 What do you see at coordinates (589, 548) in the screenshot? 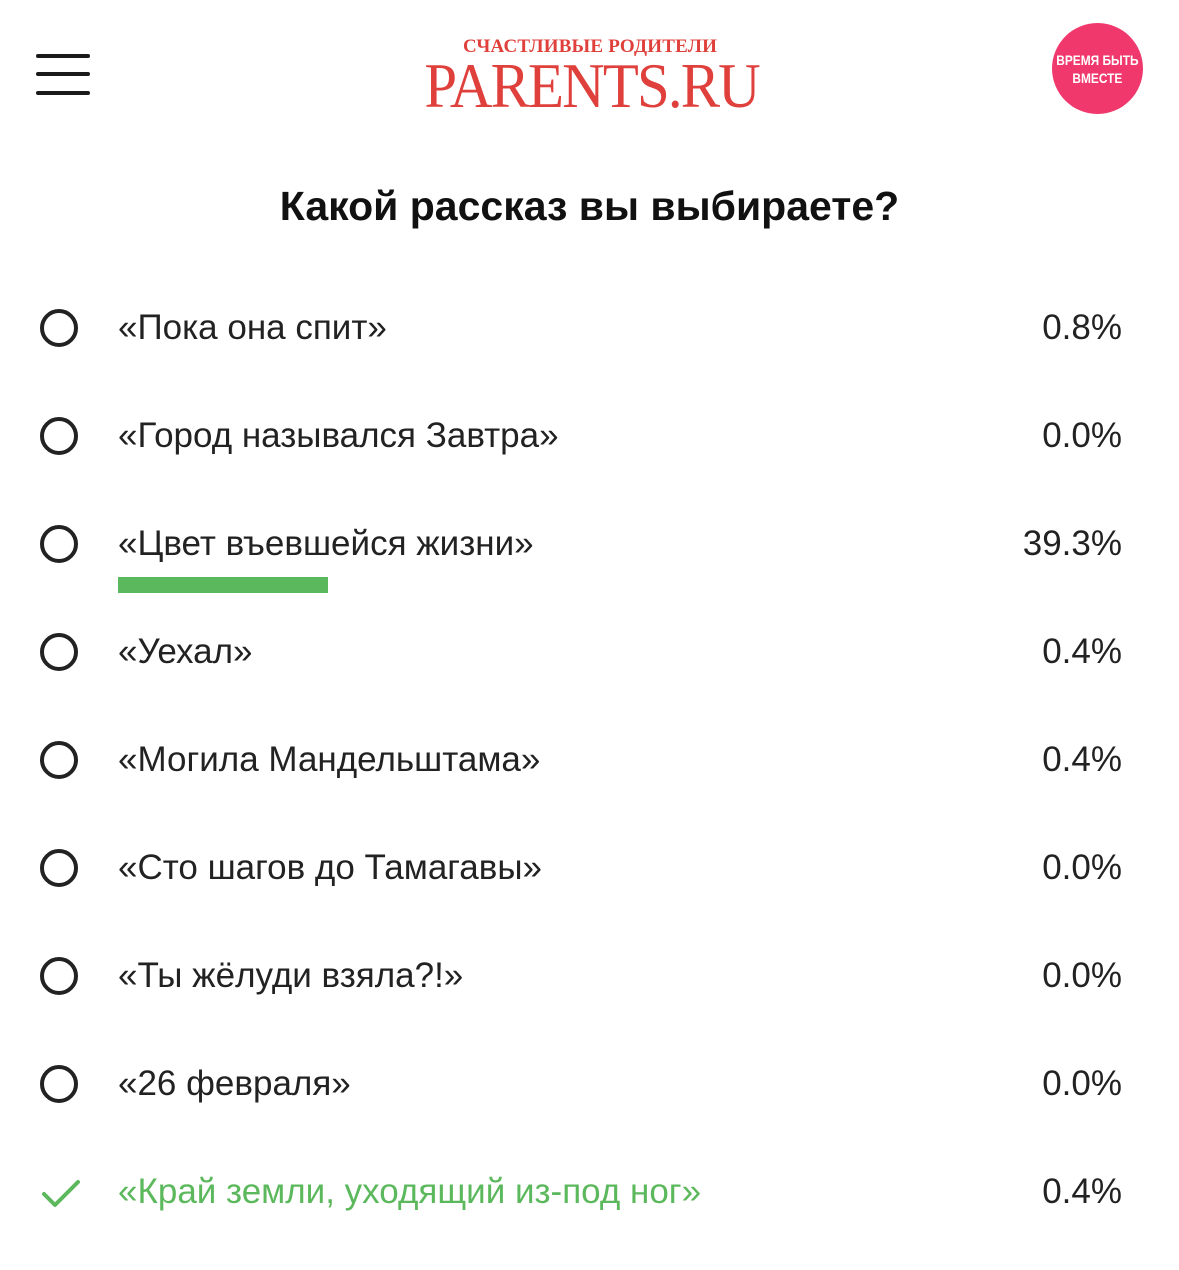
I see `poll-option: «Цвет въевшейся жизни» 39.3%` at bounding box center [589, 548].